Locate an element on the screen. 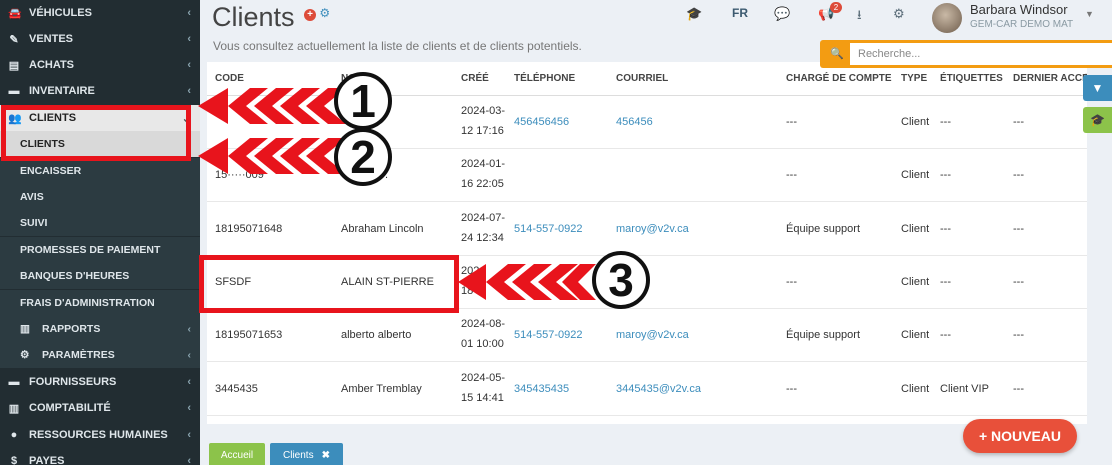  sidebar-subitem-label: PARAMÈTRES is located at coordinates (78, 355).